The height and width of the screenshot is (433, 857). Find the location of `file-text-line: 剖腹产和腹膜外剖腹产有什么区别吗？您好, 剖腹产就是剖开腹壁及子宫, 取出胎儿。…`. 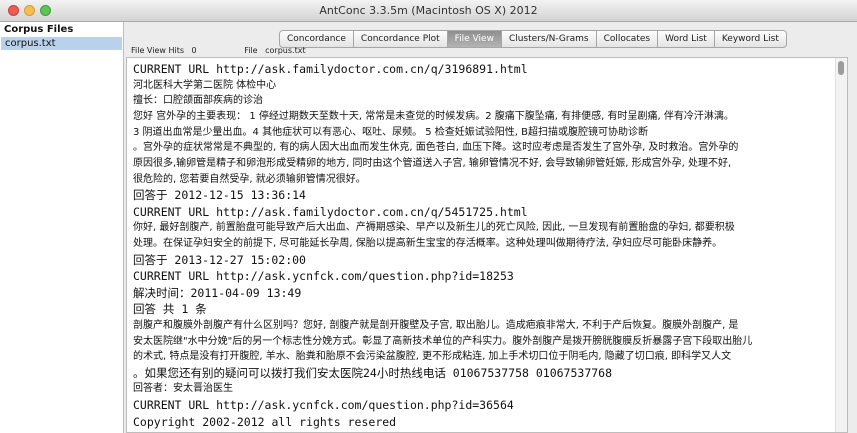

file-text-line: 剖腹产和腹膜外剖腹产有什么区别吗？您好, 剖腹产就是剖开腹壁及子宫, 取出胎儿。… is located at coordinates (436, 325).